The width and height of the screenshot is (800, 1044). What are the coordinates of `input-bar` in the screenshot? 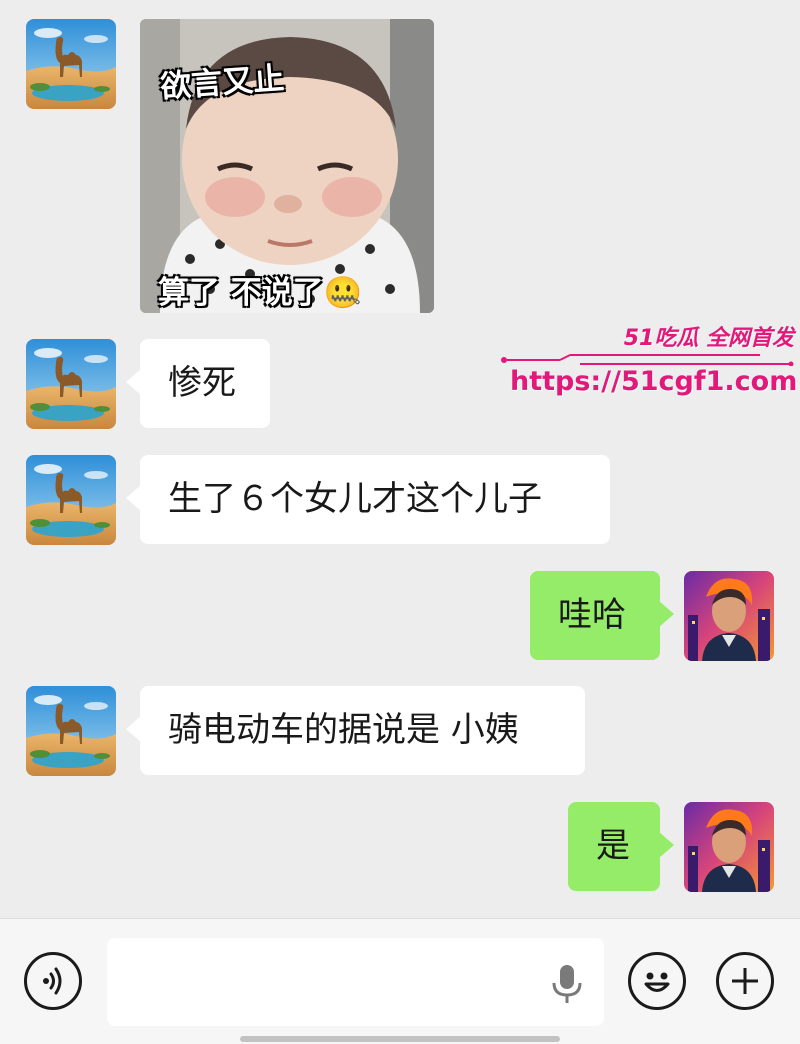 It's located at (400, 981).